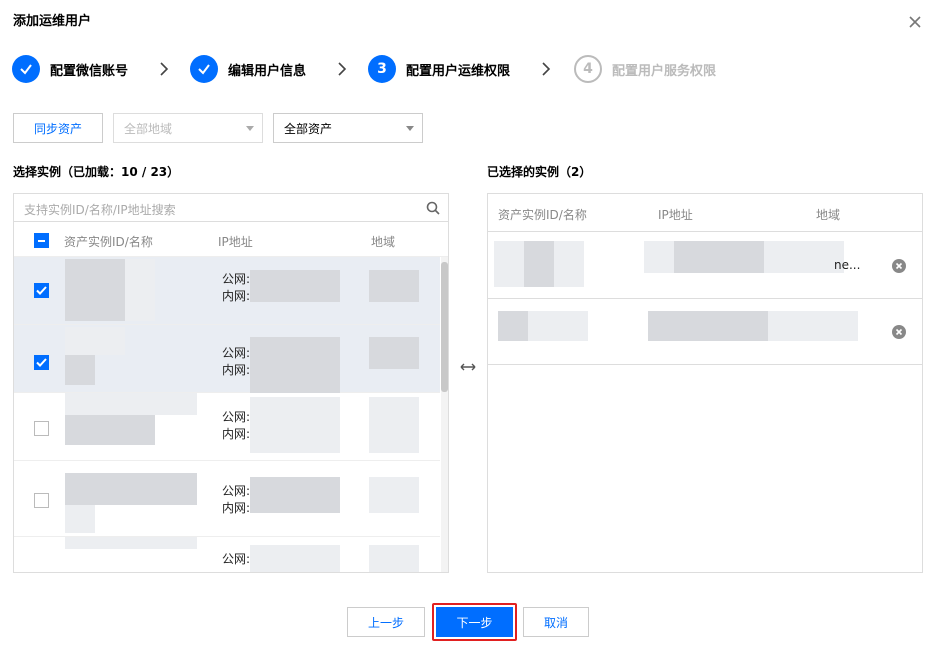  I want to click on table-row: 公网:, so click(227, 554).